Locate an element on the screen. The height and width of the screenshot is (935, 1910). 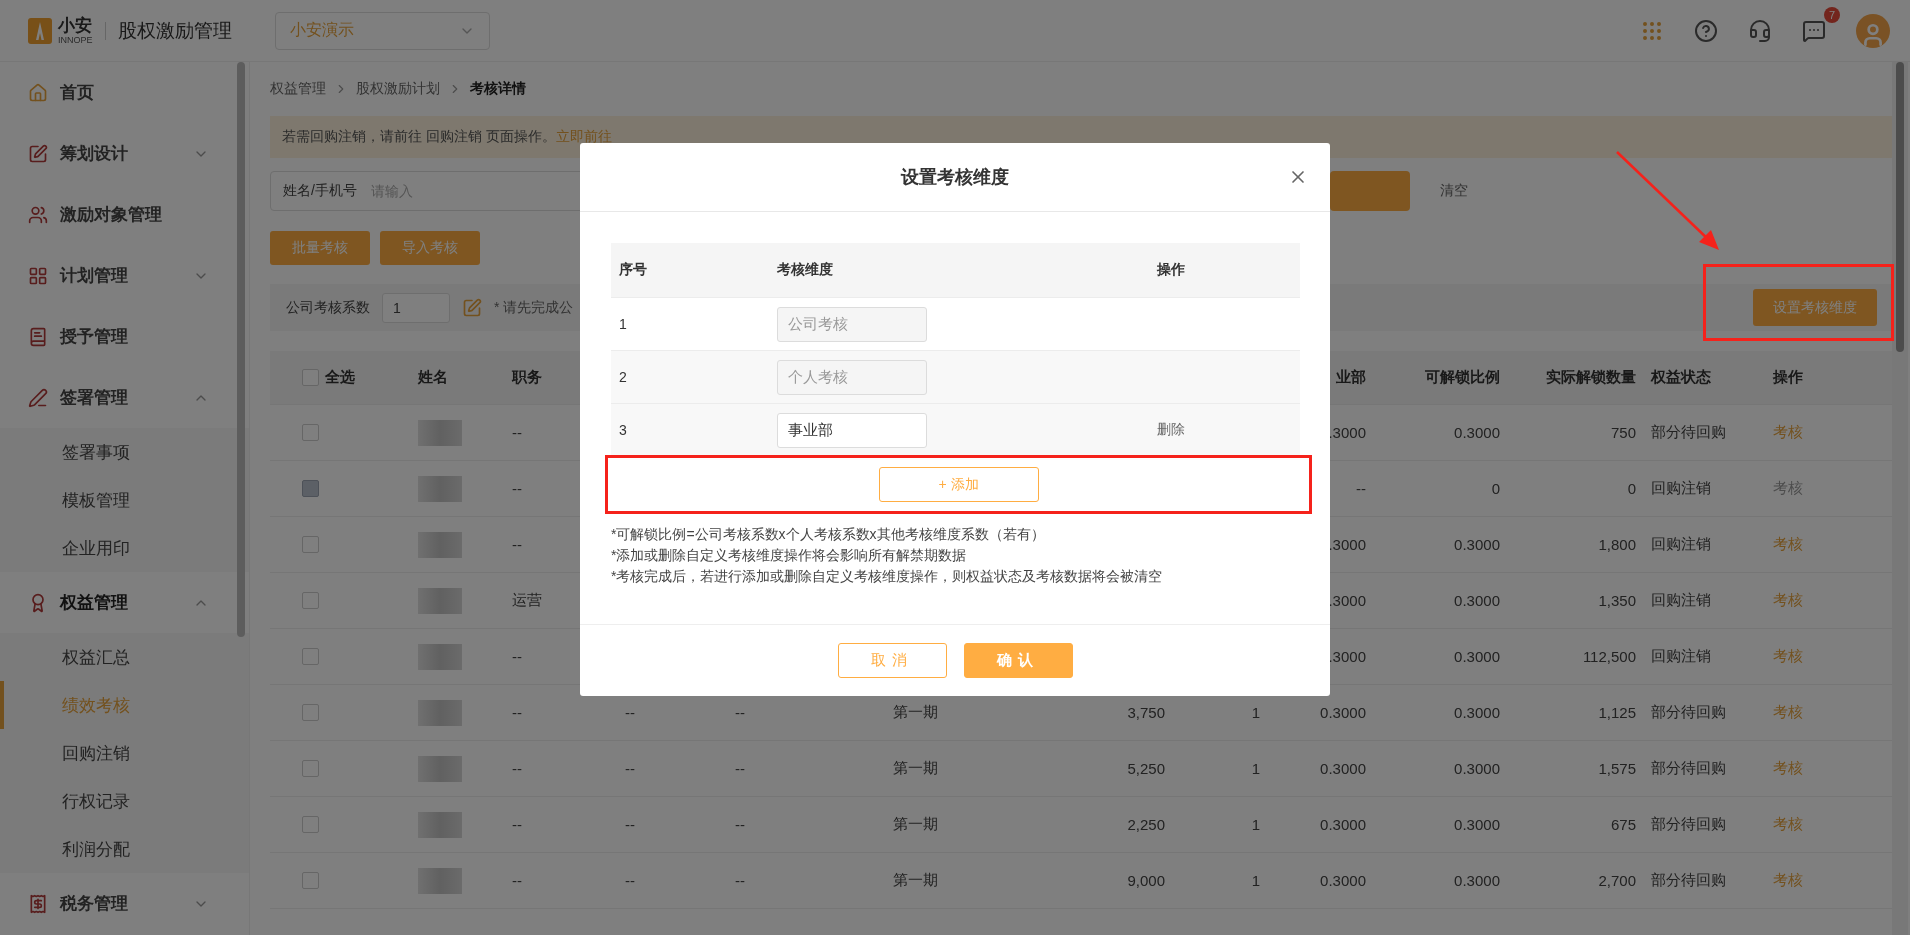
column-header: 权益状态 is located at coordinates (1681, 377).